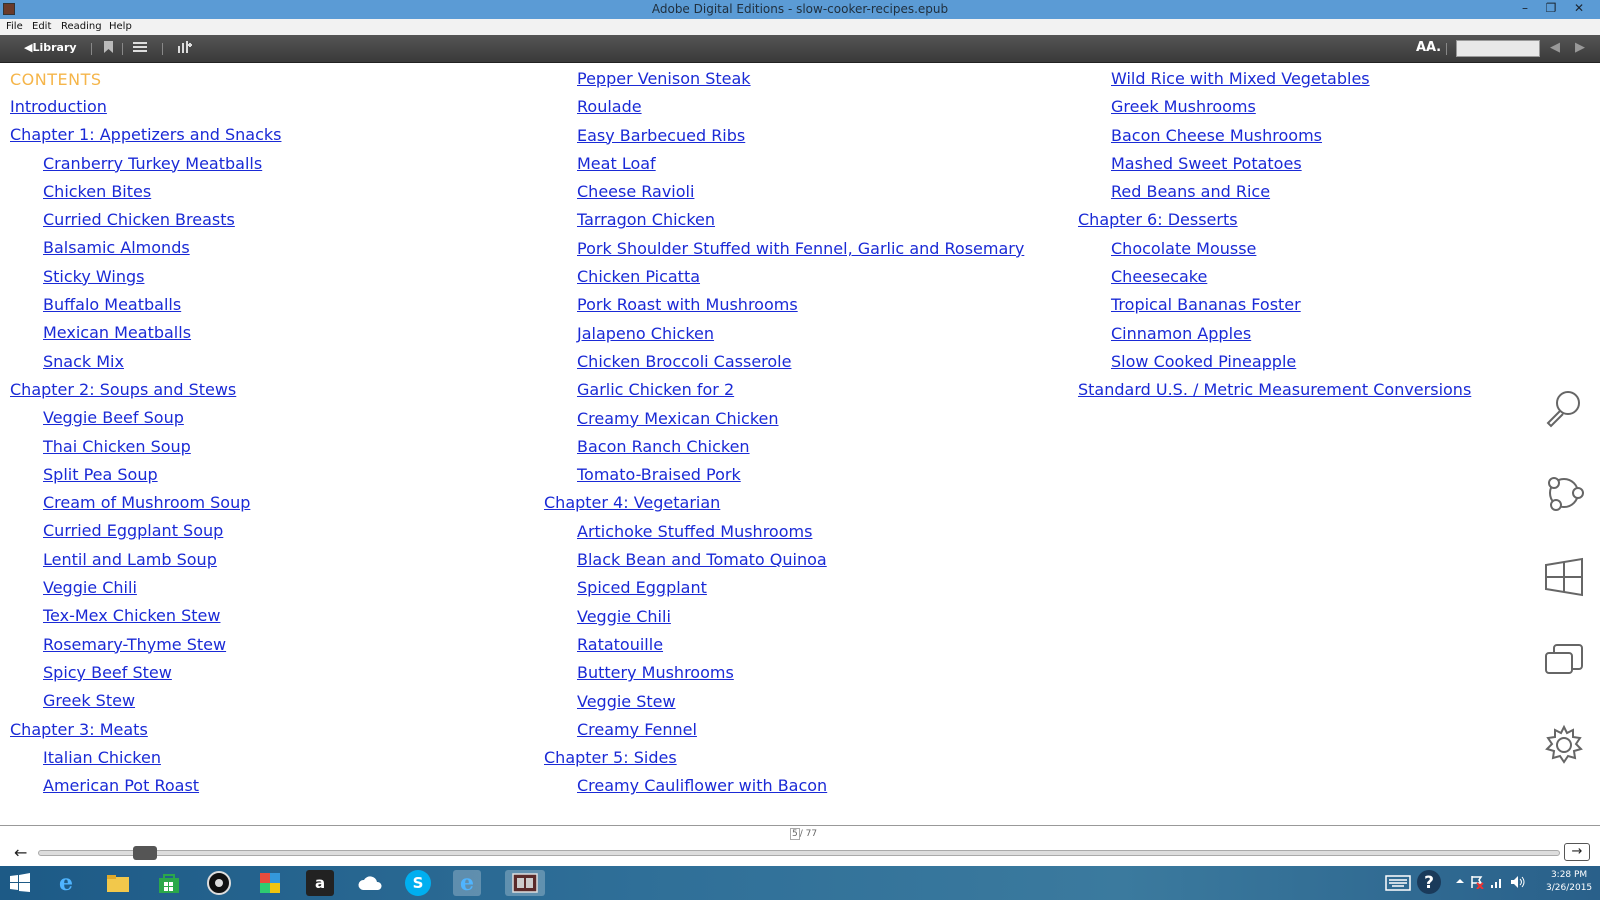 The width and height of the screenshot is (1600, 903). Describe the element at coordinates (145, 645) in the screenshot. I see `toc-recipe-link: Rosemary-Thyme Stew` at that location.